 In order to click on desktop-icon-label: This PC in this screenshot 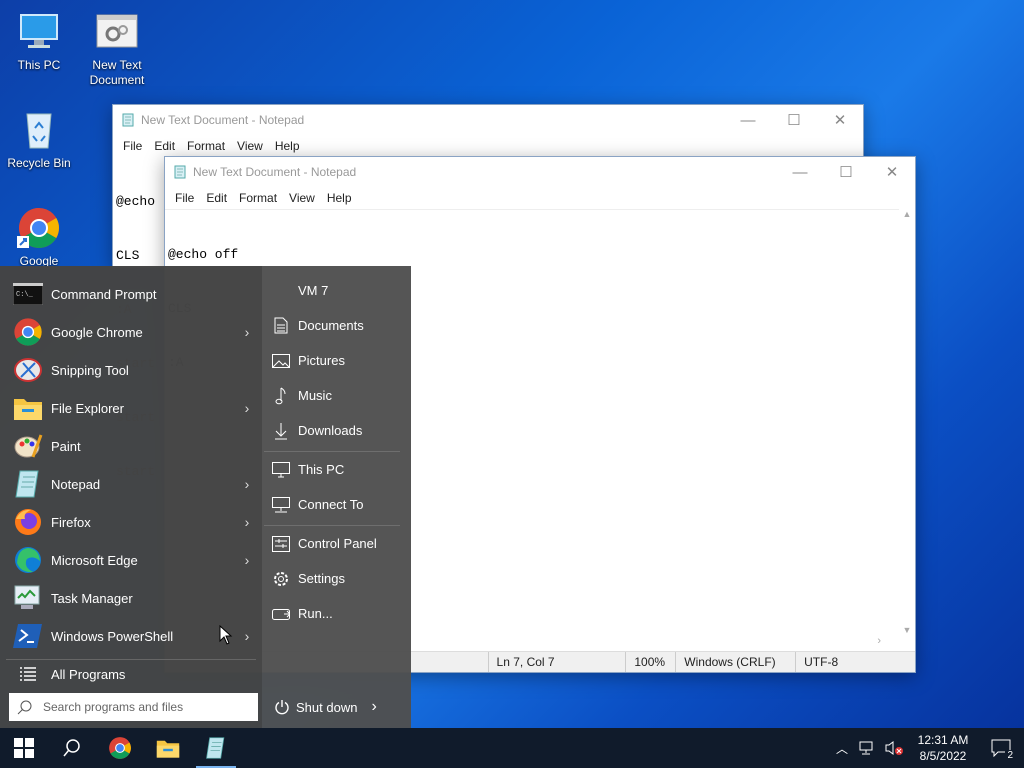, I will do `click(39, 65)`.